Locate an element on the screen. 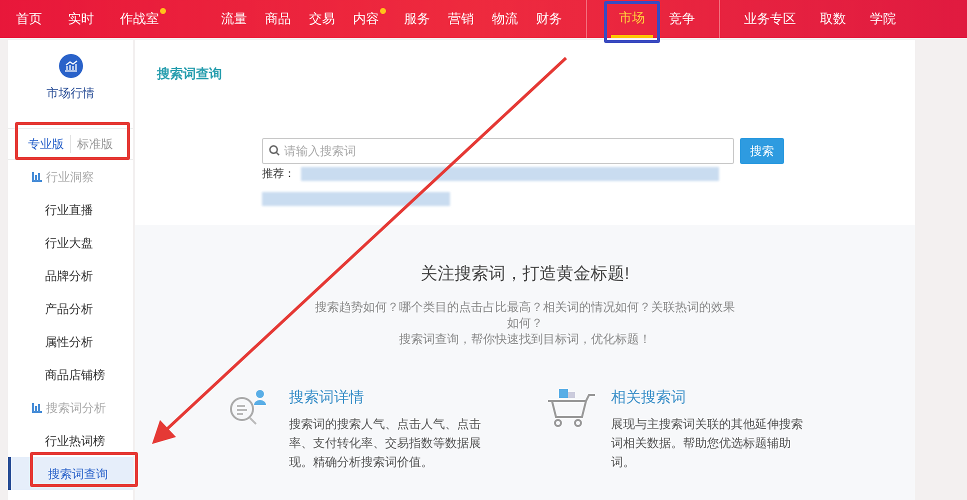 This screenshot has height=500, width=967. headline: 关注搜索词，打造黄金标题! is located at coordinates (525, 274).